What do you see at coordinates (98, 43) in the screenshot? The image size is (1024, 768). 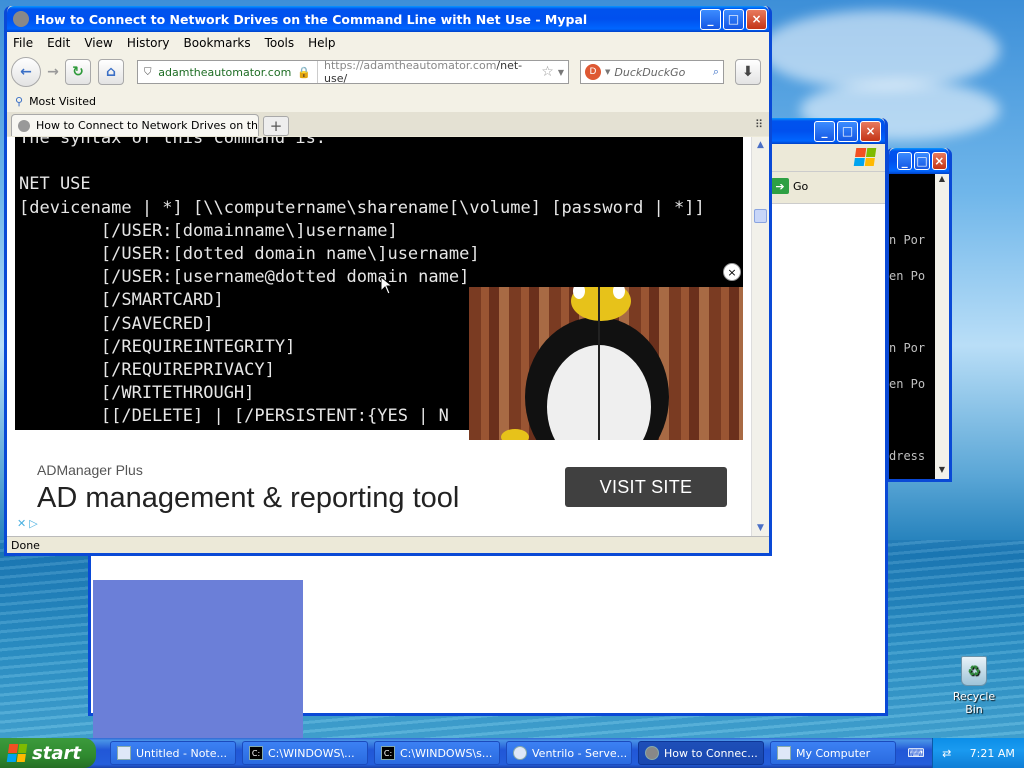 I see `menu-view: View` at bounding box center [98, 43].